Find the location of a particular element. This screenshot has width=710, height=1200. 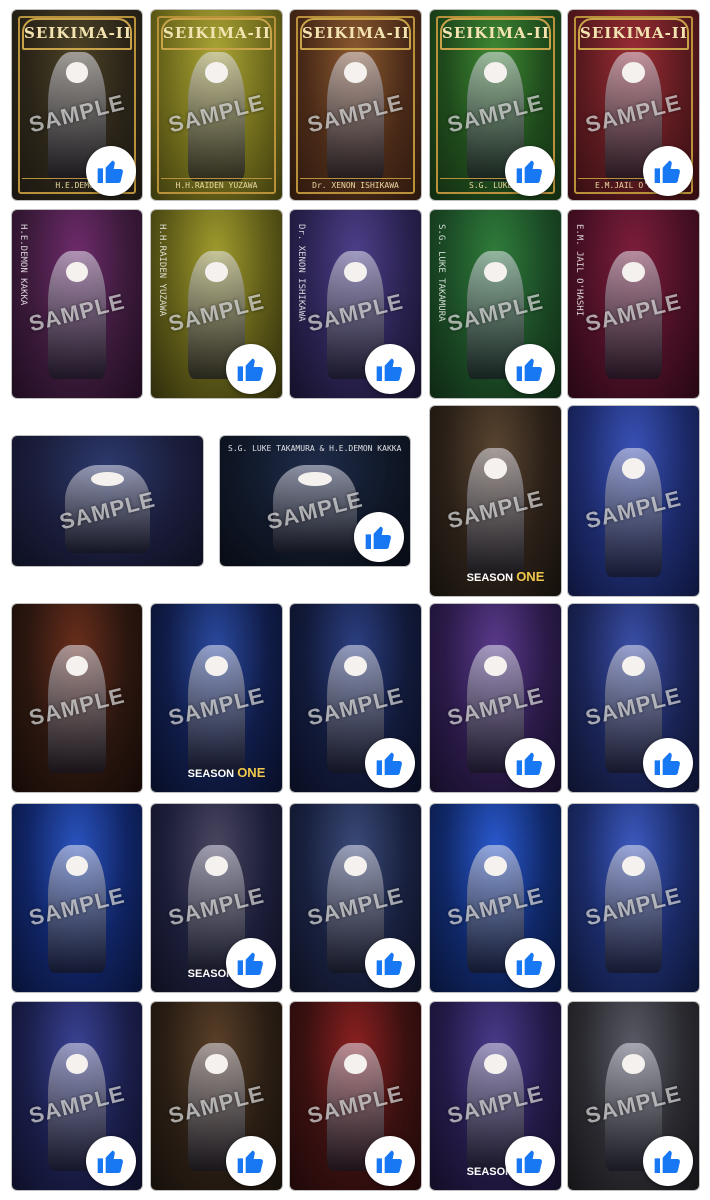

member-caption: Dr. XENON ISHIKAWA is located at coordinates (355, 185).